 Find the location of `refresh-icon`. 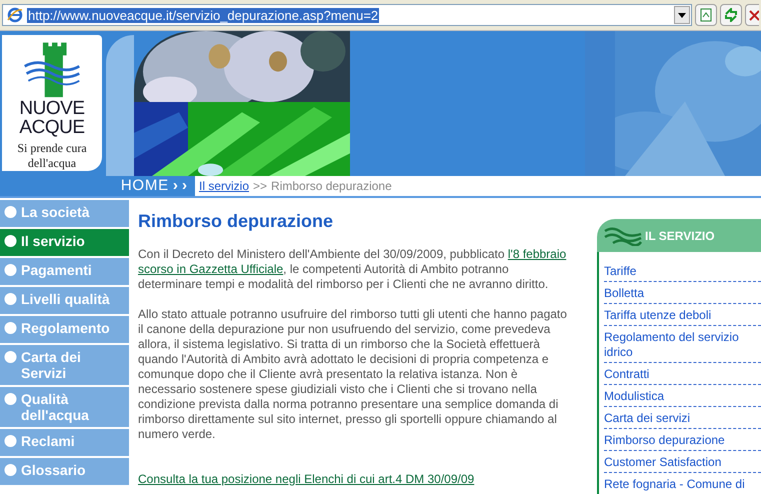

refresh-icon is located at coordinates (731, 15).